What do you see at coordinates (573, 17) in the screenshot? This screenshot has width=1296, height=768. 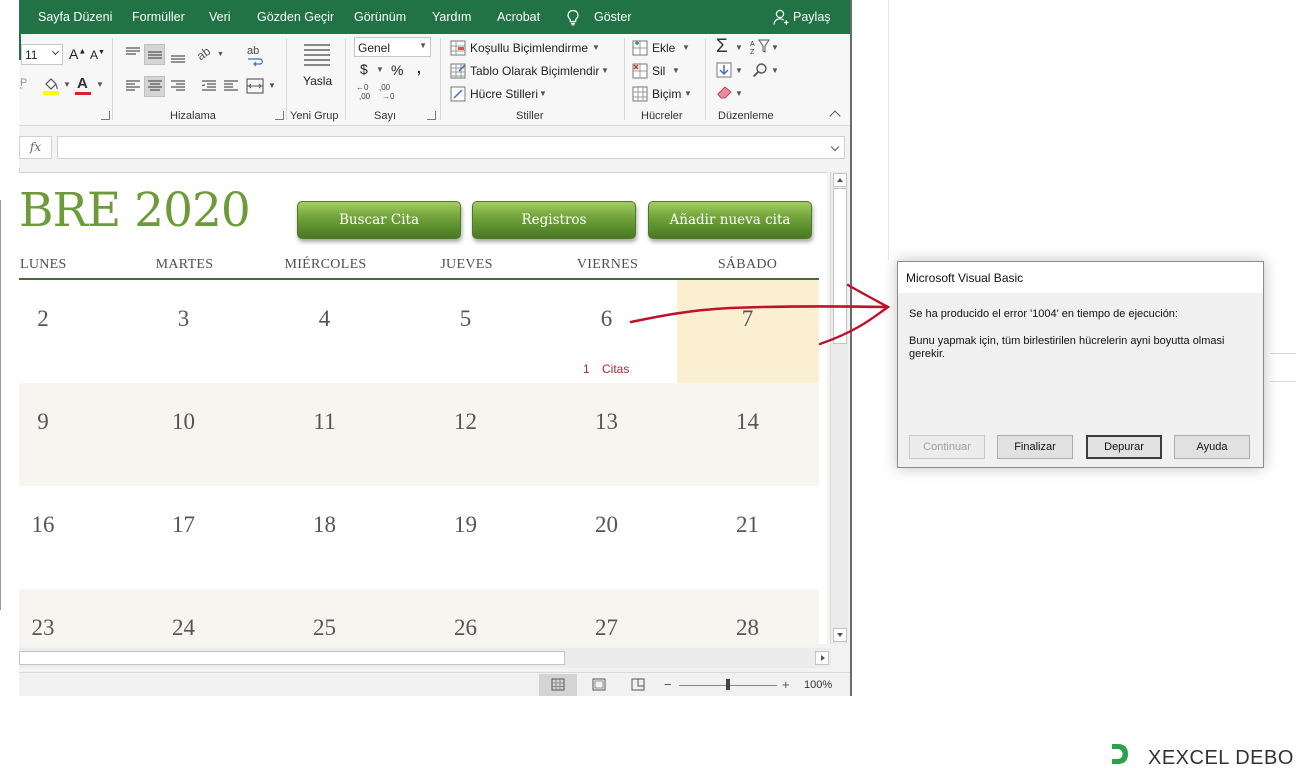 I see `lightbulb-icon` at bounding box center [573, 17].